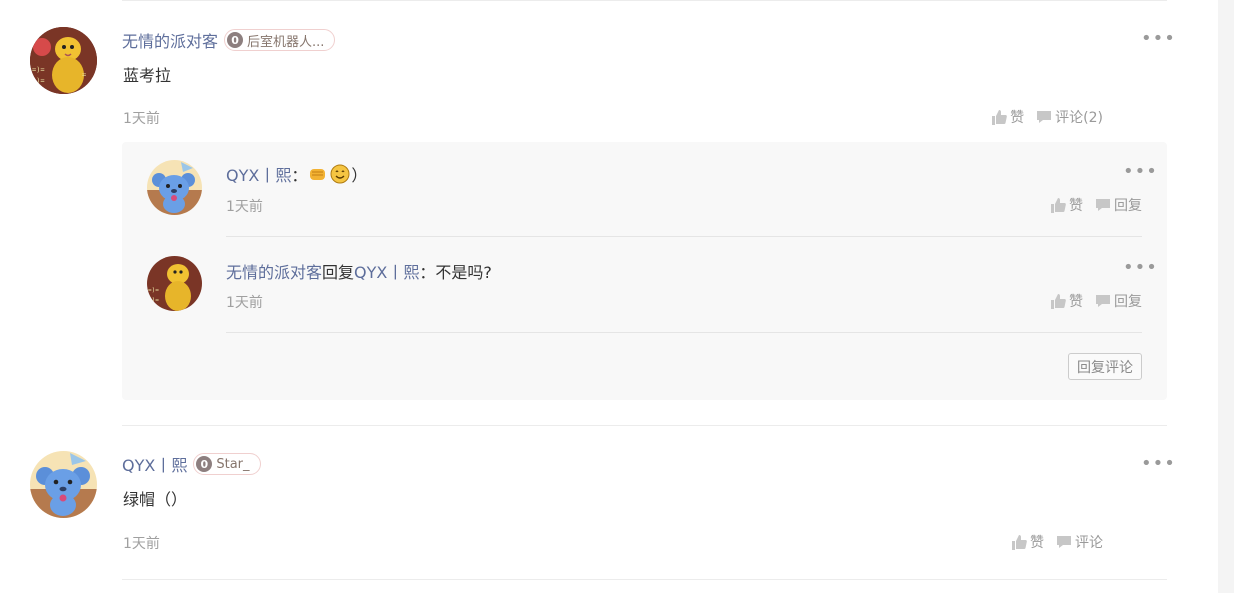 The height and width of the screenshot is (593, 1234). I want to click on comment-actions: 赞 评论(2), so click(1047, 117).